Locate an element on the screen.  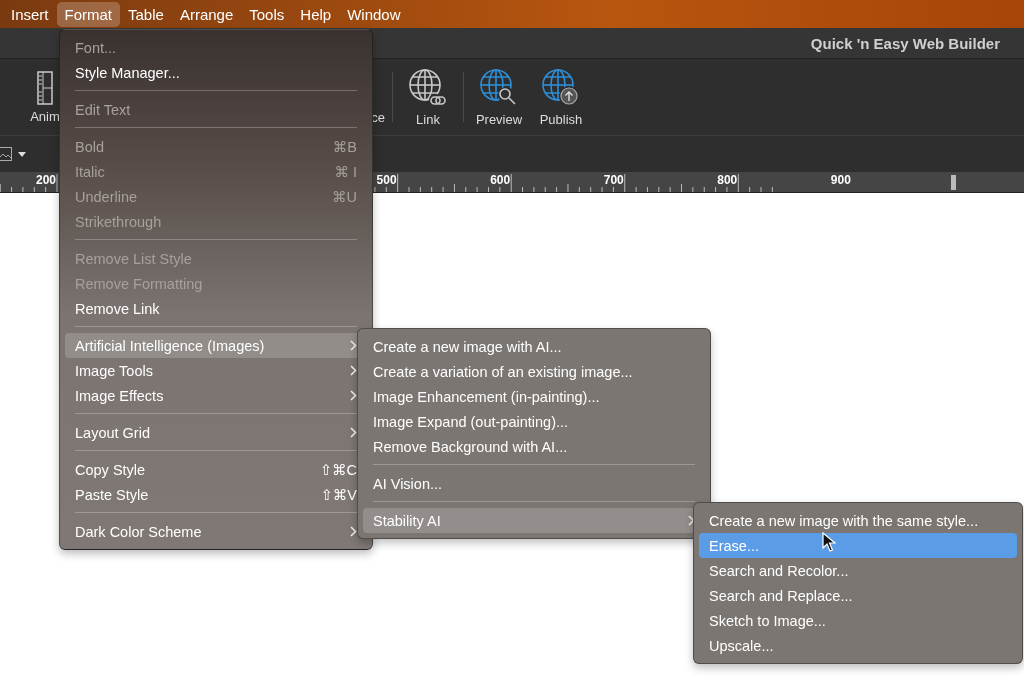
ruler-marker is located at coordinates (953, 182).